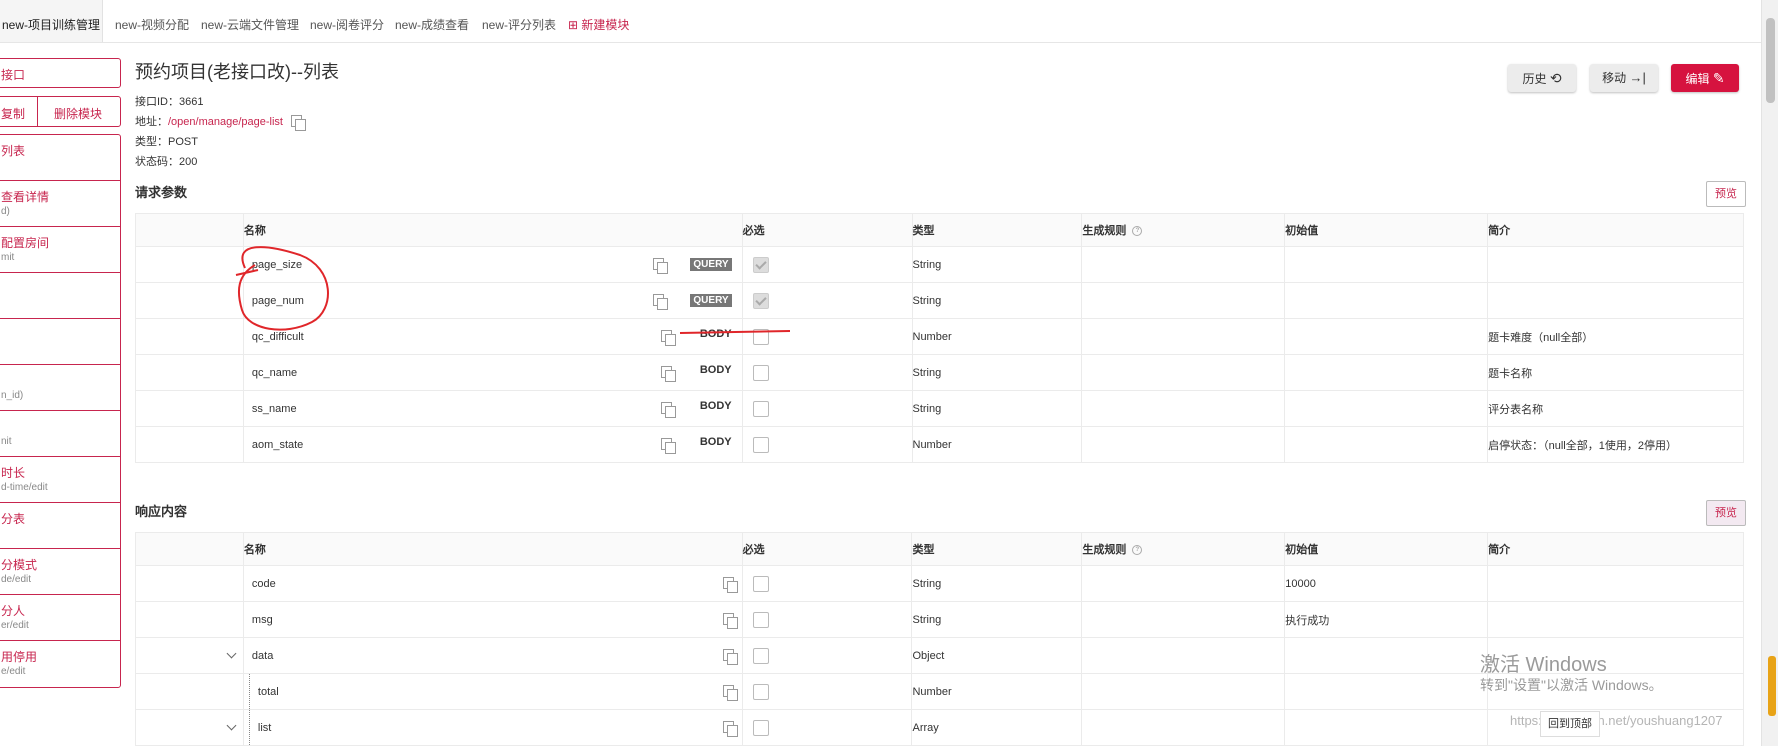  Describe the element at coordinates (939, 619) in the screenshot. I see `table-row: msg String 执行成功` at that location.